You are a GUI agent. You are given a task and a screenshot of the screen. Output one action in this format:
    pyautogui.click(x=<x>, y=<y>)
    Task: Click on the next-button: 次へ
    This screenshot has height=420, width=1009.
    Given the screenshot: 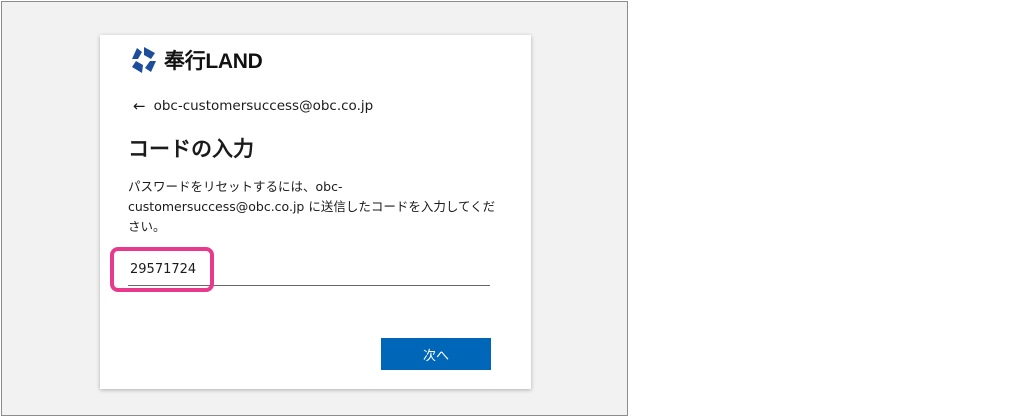 What is the action you would take?
    pyautogui.click(x=436, y=354)
    